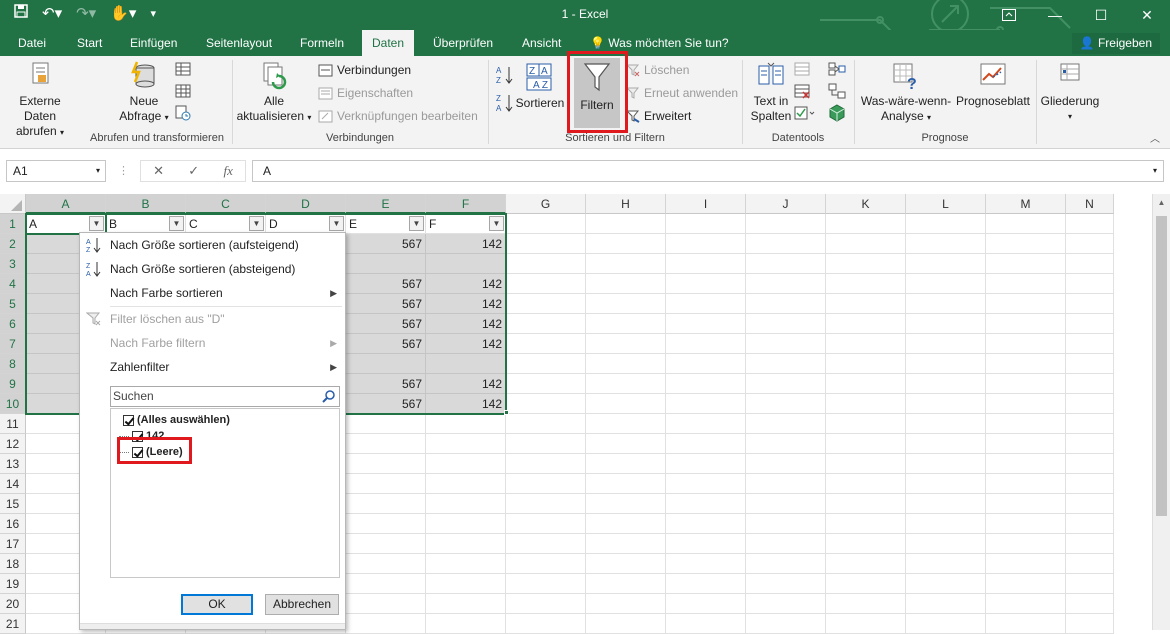 The image size is (1170, 634). Describe the element at coordinates (706, 464) in the screenshot. I see `cell-i13` at that location.